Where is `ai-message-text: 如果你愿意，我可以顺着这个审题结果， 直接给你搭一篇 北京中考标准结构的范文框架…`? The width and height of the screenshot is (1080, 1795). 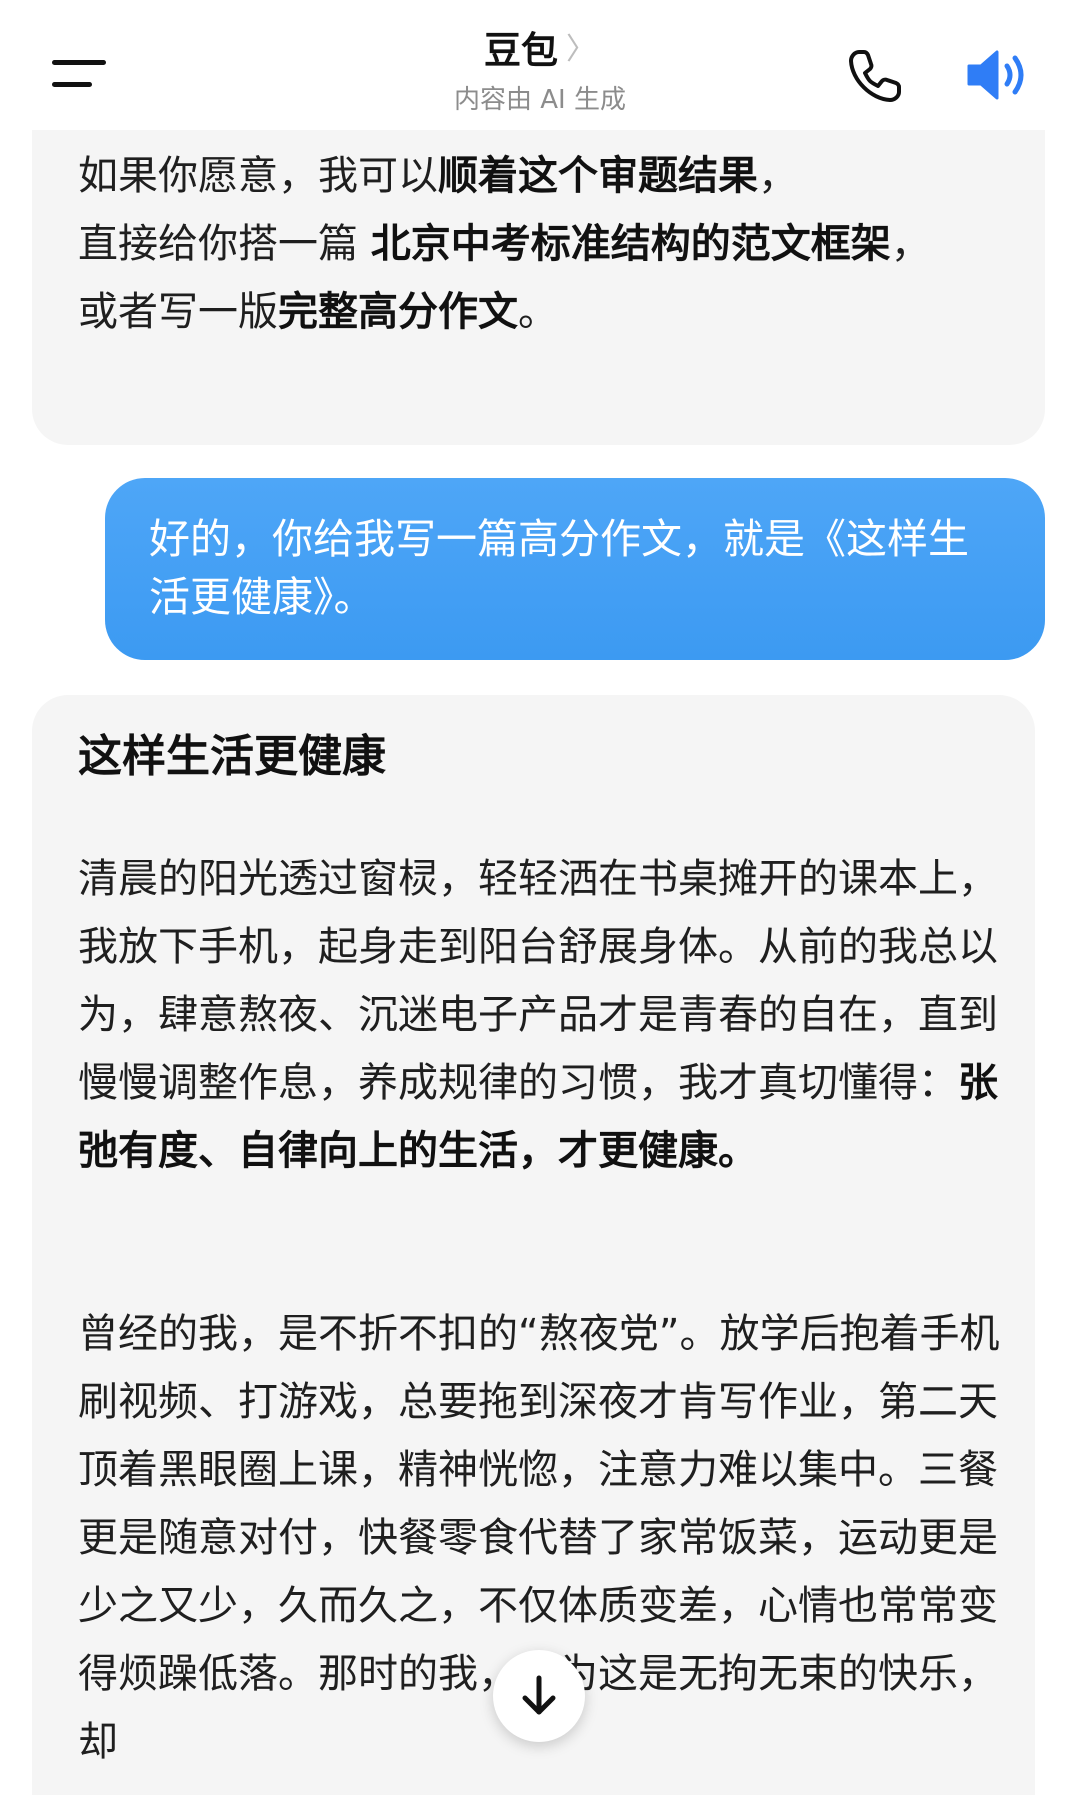 ai-message-text: 如果你愿意，我可以顺着这个审题结果， 直接给你搭一篇 北京中考标准结构的范文框架… is located at coordinates (548, 244).